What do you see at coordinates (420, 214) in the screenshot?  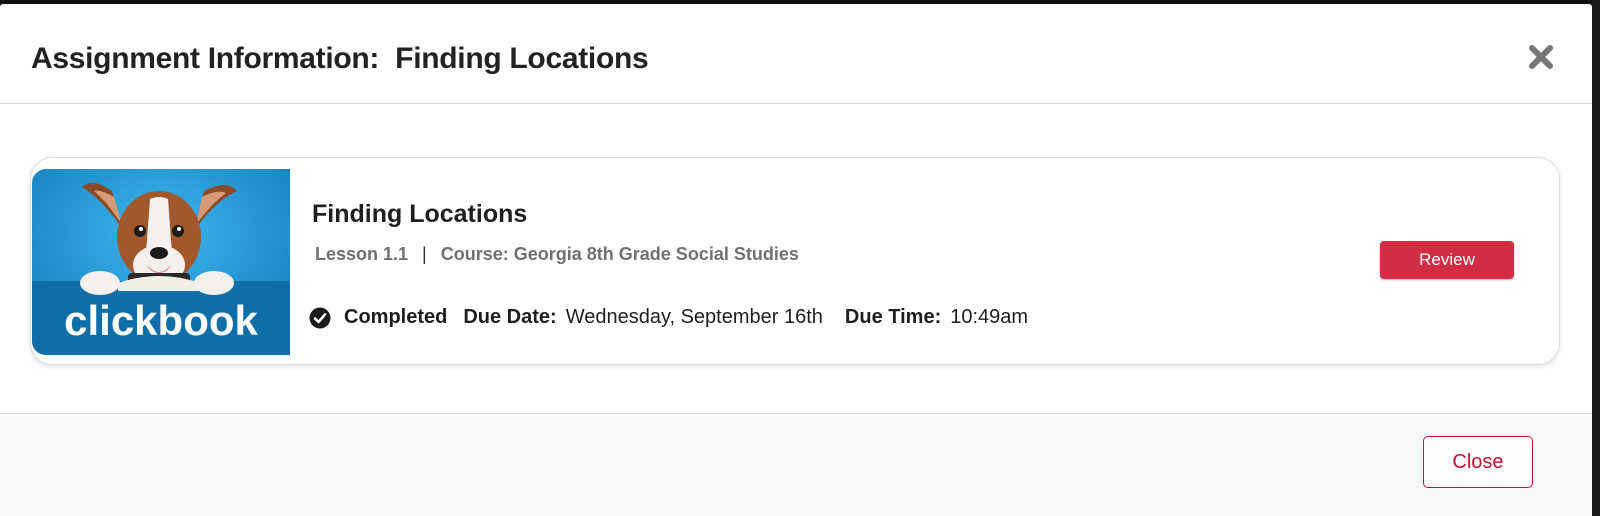 I see `assignment-title: Finding Locations` at bounding box center [420, 214].